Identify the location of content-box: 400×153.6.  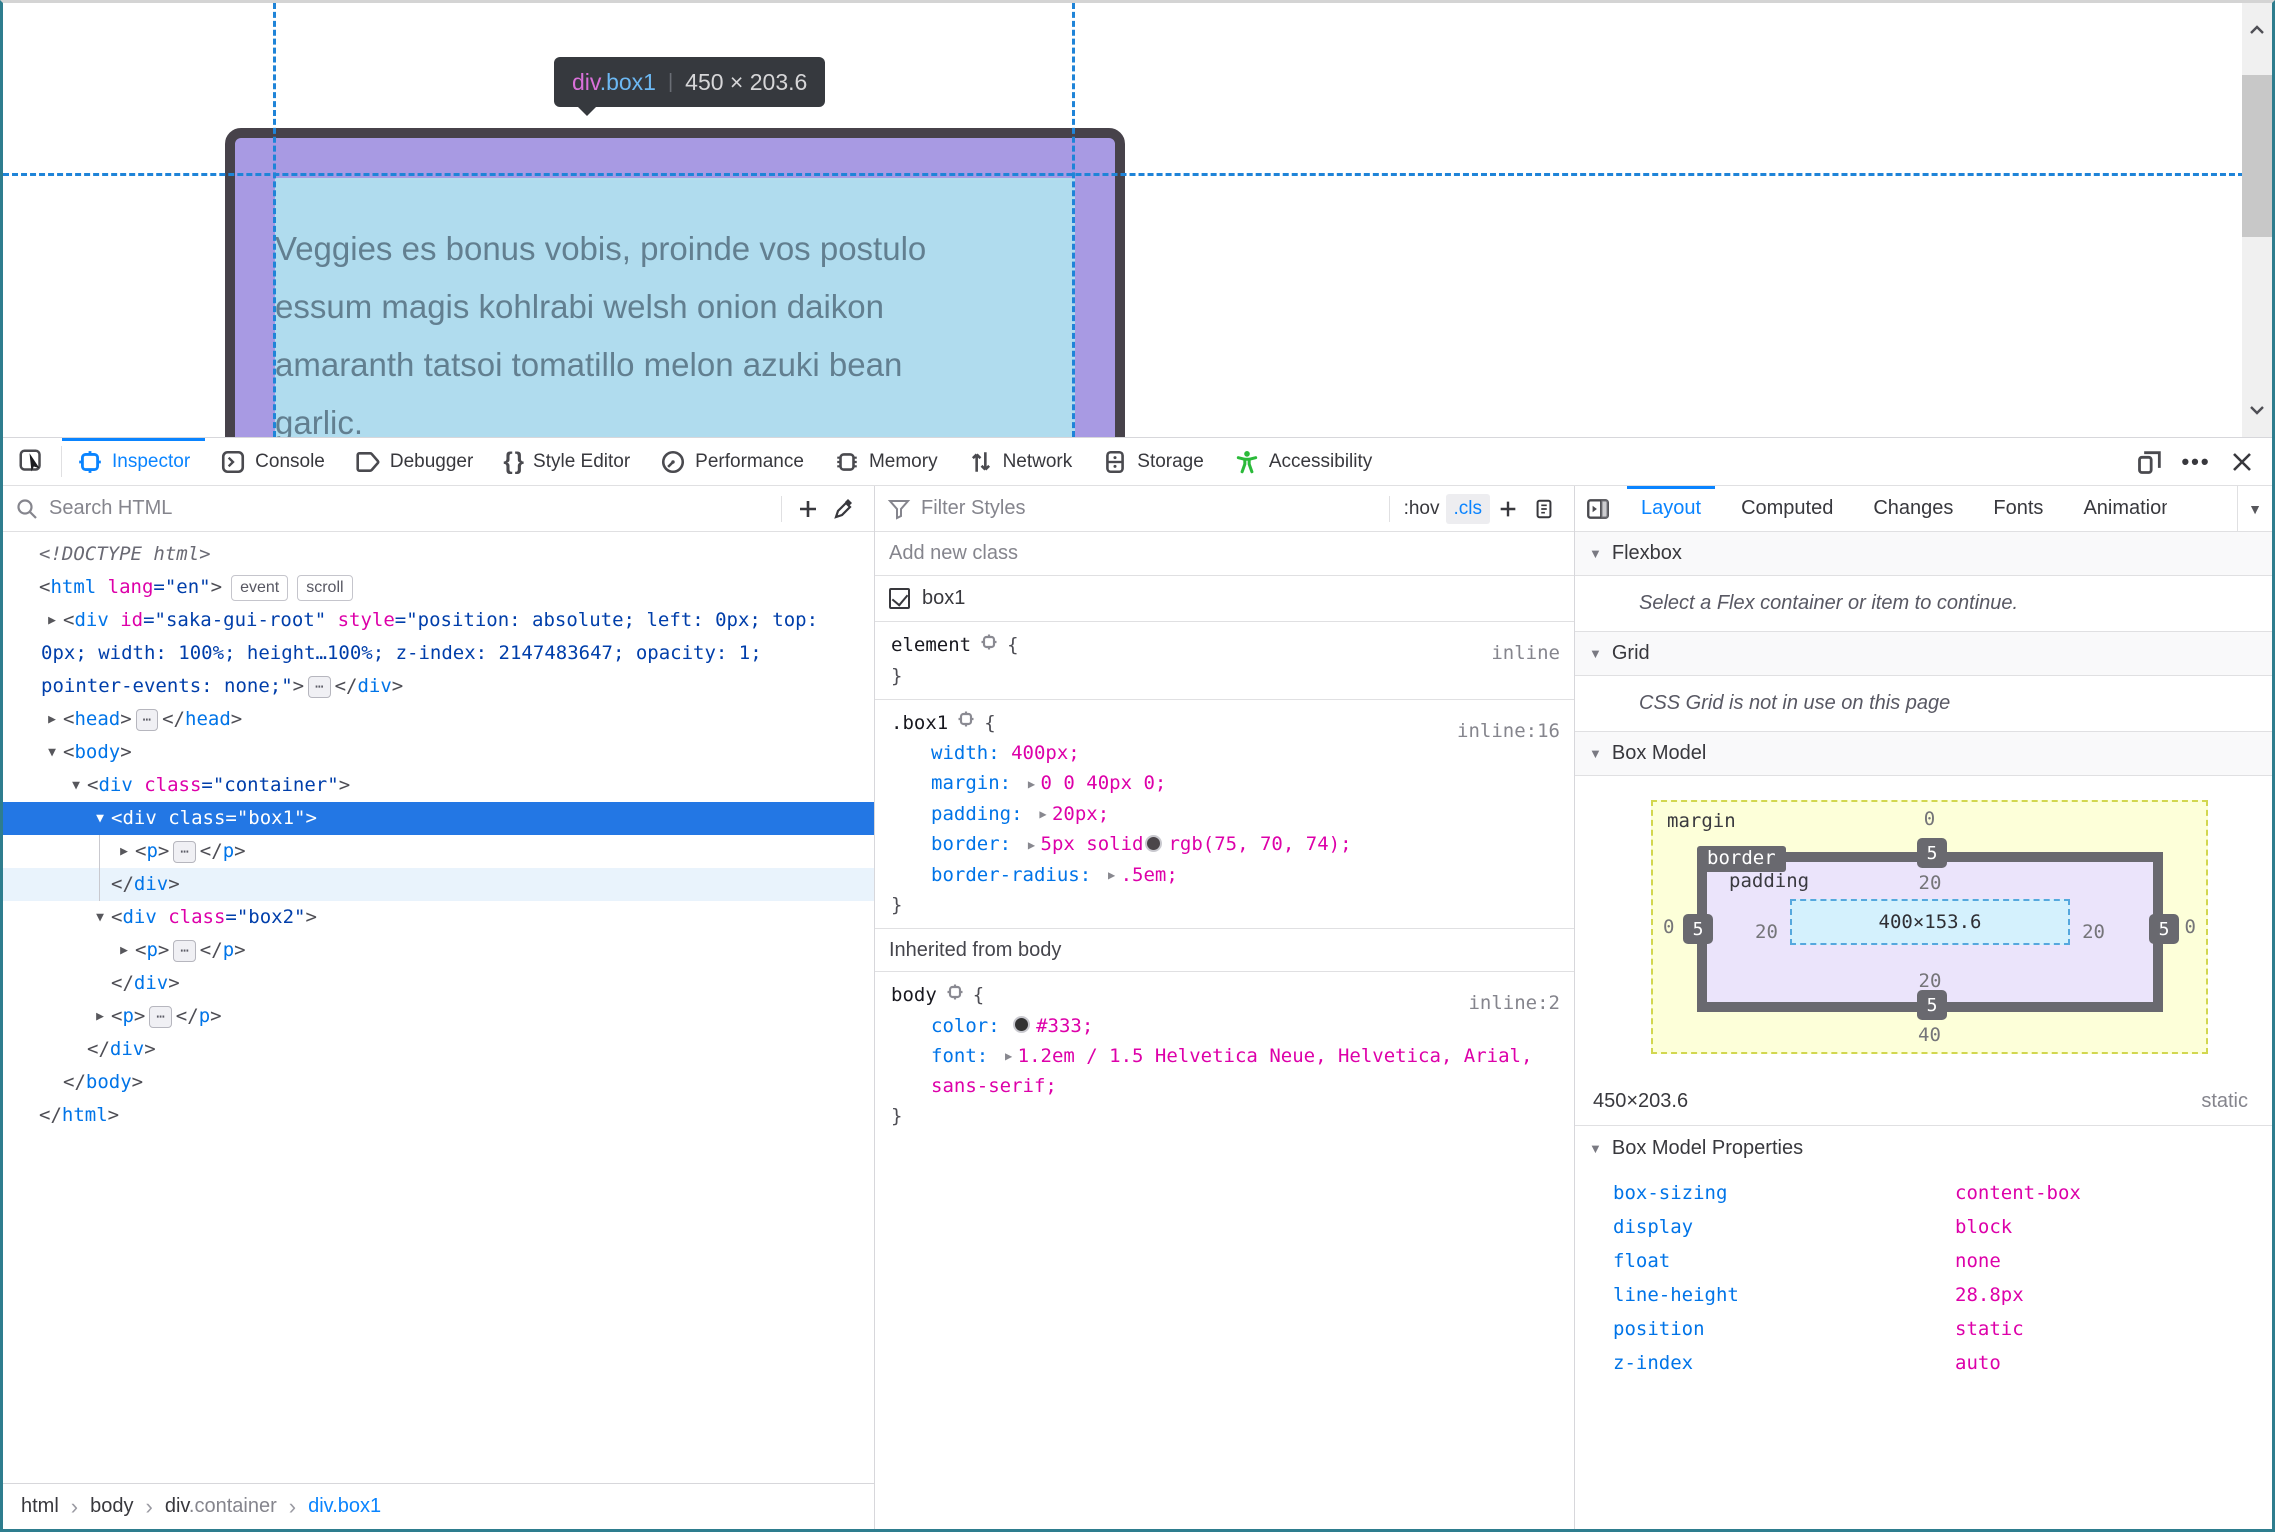
(1930, 922).